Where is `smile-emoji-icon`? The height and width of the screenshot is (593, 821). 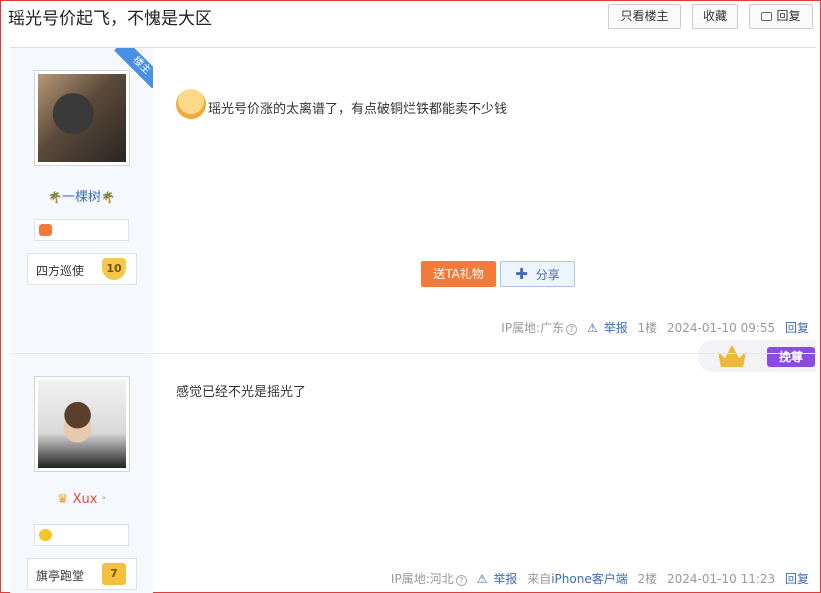 smile-emoji-icon is located at coordinates (191, 104).